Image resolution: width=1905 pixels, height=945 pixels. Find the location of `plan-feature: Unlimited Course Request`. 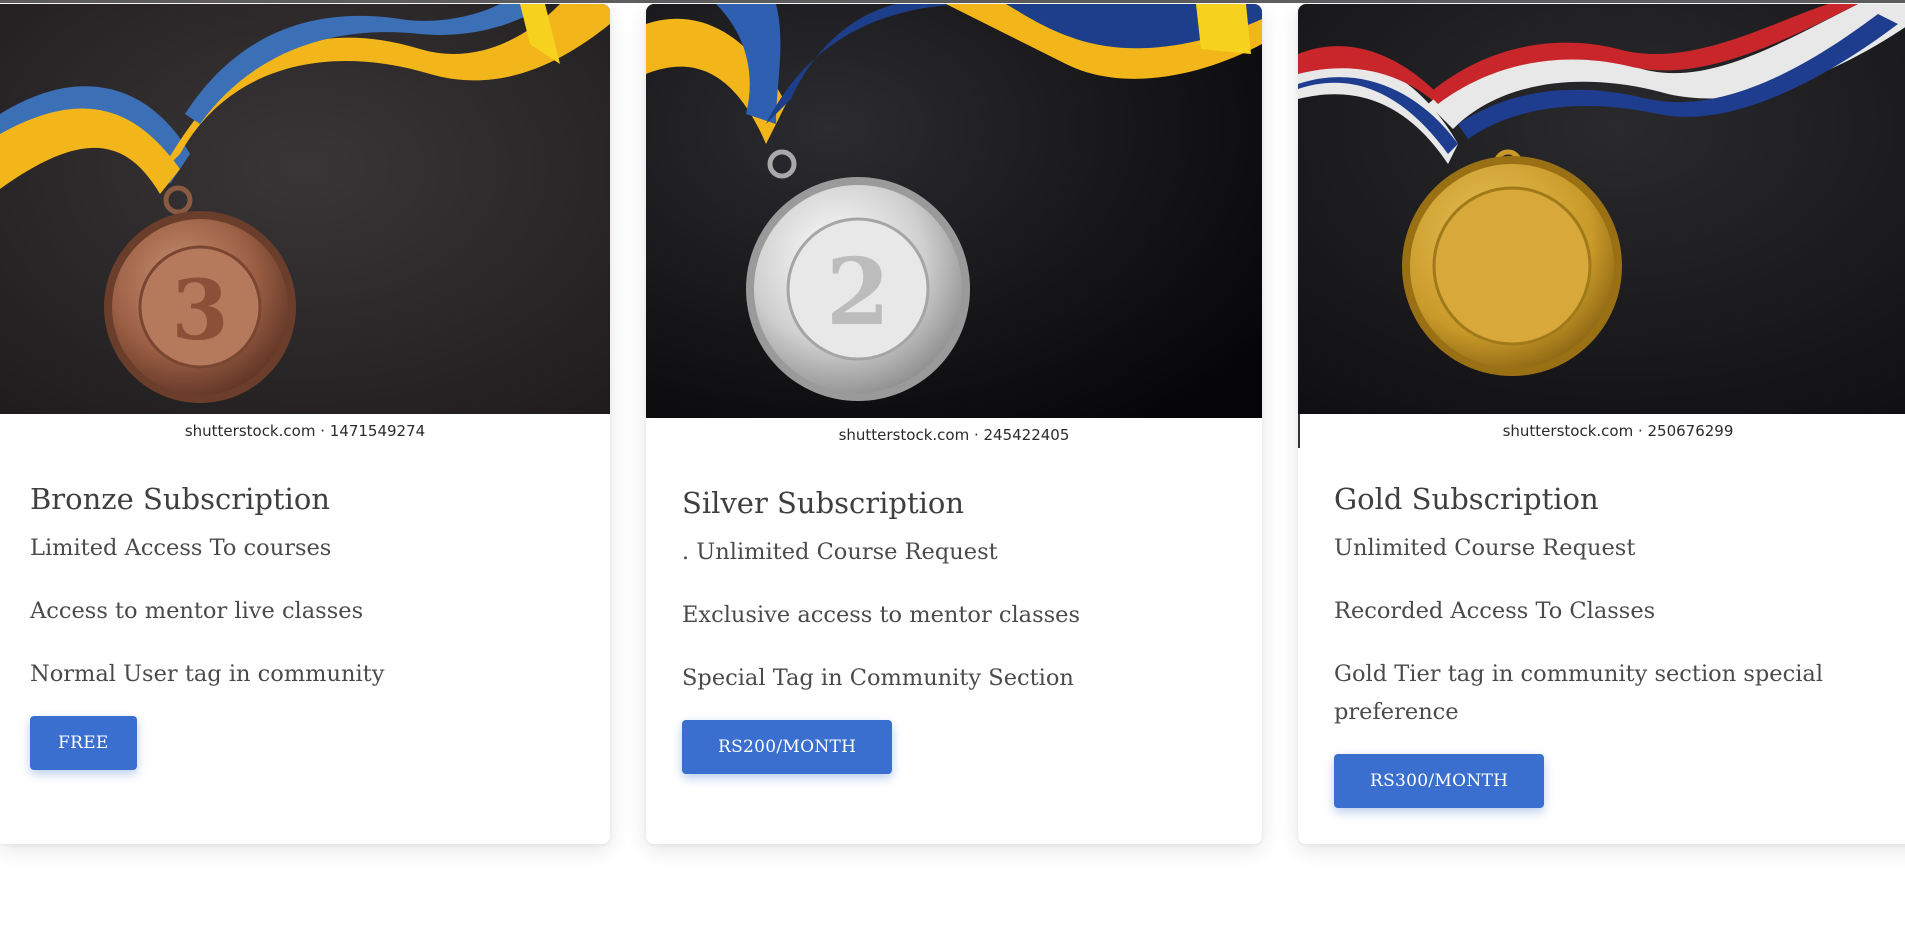

plan-feature: Unlimited Course Request is located at coordinates (1485, 547).